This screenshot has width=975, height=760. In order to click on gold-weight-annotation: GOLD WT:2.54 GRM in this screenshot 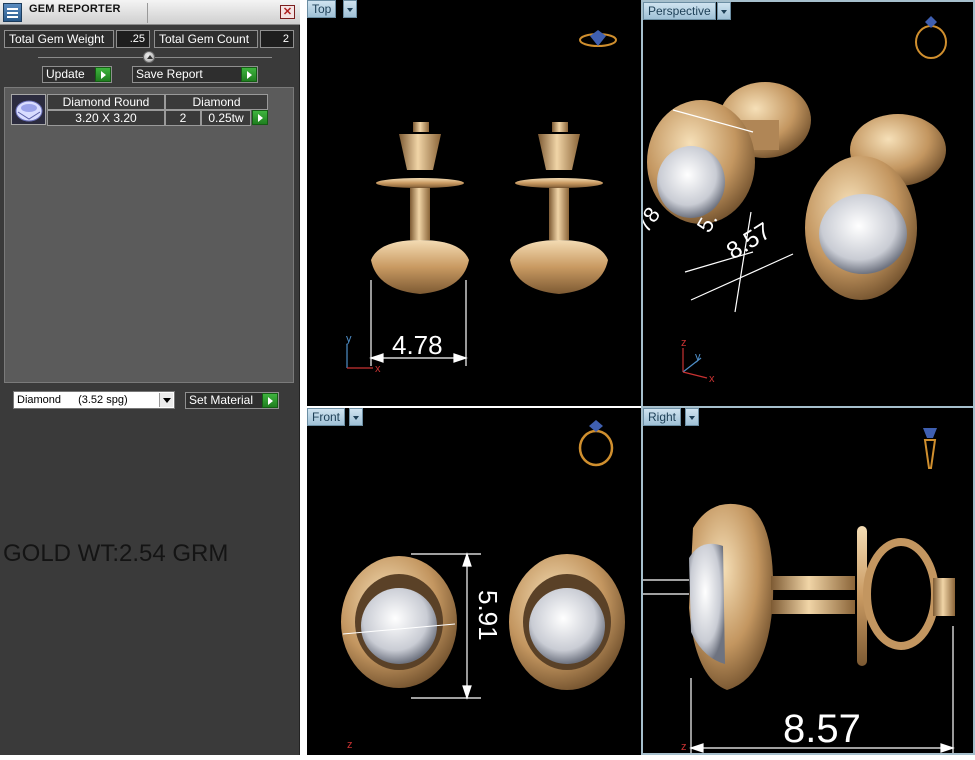, I will do `click(116, 553)`.